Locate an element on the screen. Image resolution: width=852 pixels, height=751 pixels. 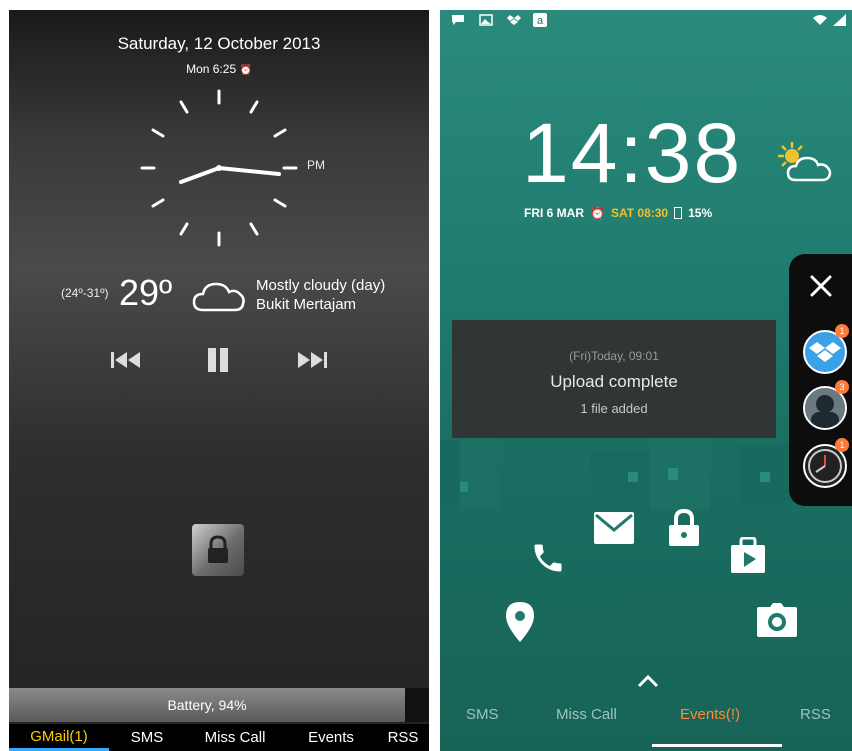
lock-shortcut is located at coordinates (684, 528).